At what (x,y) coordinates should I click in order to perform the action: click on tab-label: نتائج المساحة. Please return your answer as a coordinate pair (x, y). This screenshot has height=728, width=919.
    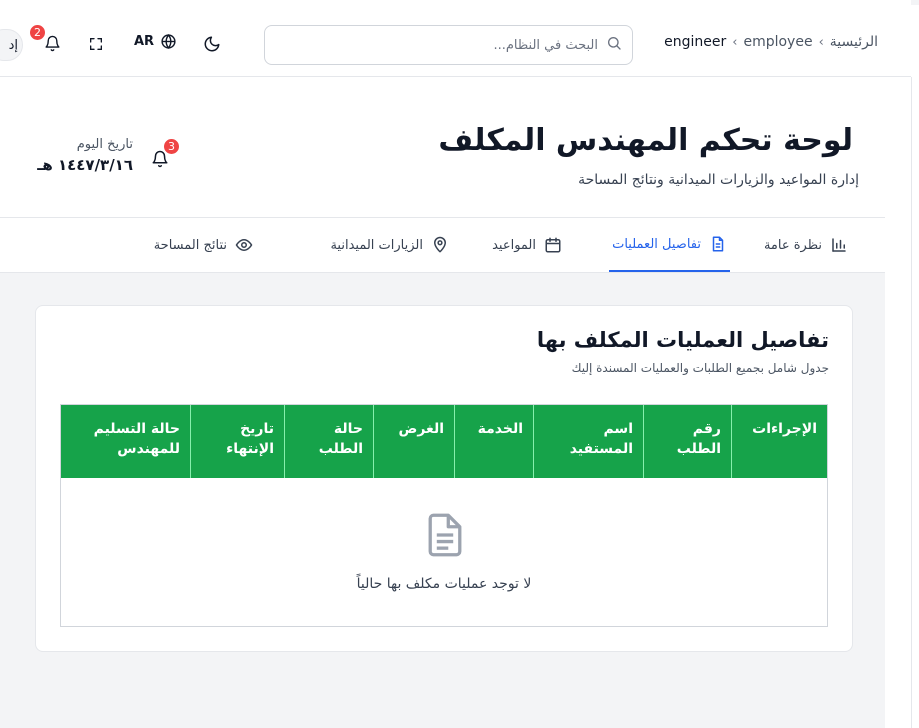
    Looking at the image, I should click on (190, 245).